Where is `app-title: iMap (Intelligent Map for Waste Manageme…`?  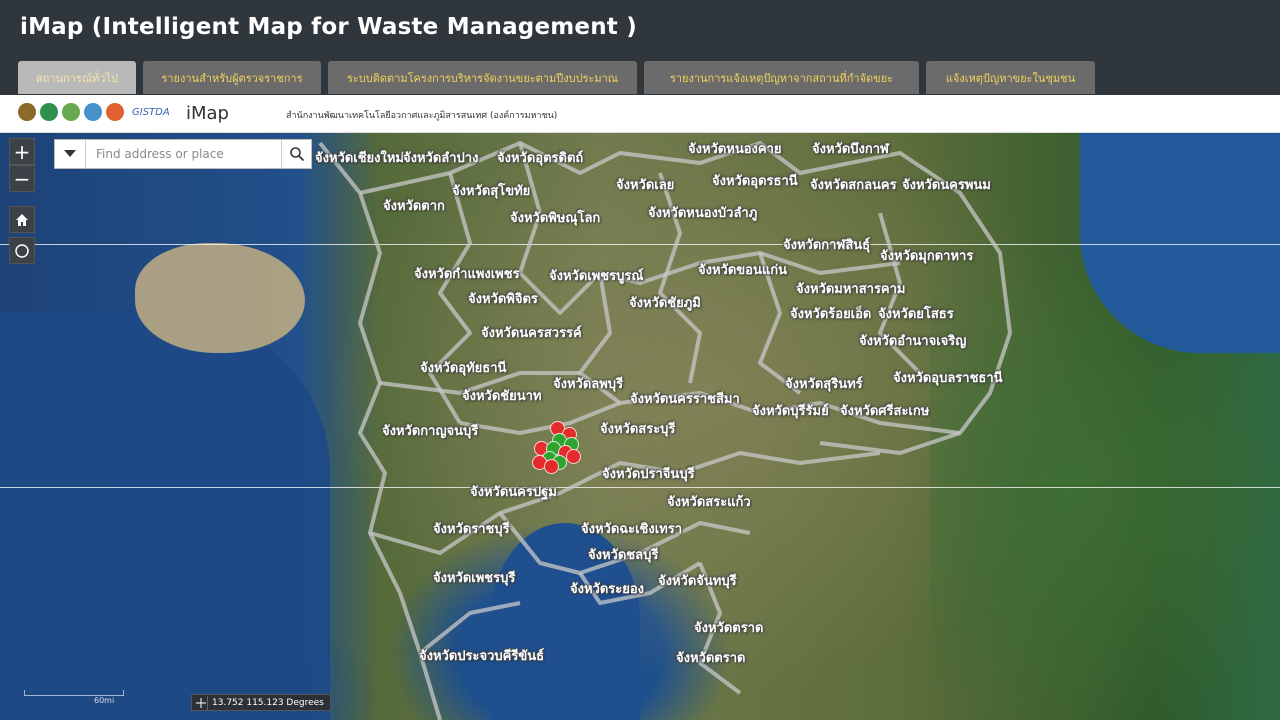 app-title: iMap (Intelligent Map for Waste Manageme… is located at coordinates (328, 27).